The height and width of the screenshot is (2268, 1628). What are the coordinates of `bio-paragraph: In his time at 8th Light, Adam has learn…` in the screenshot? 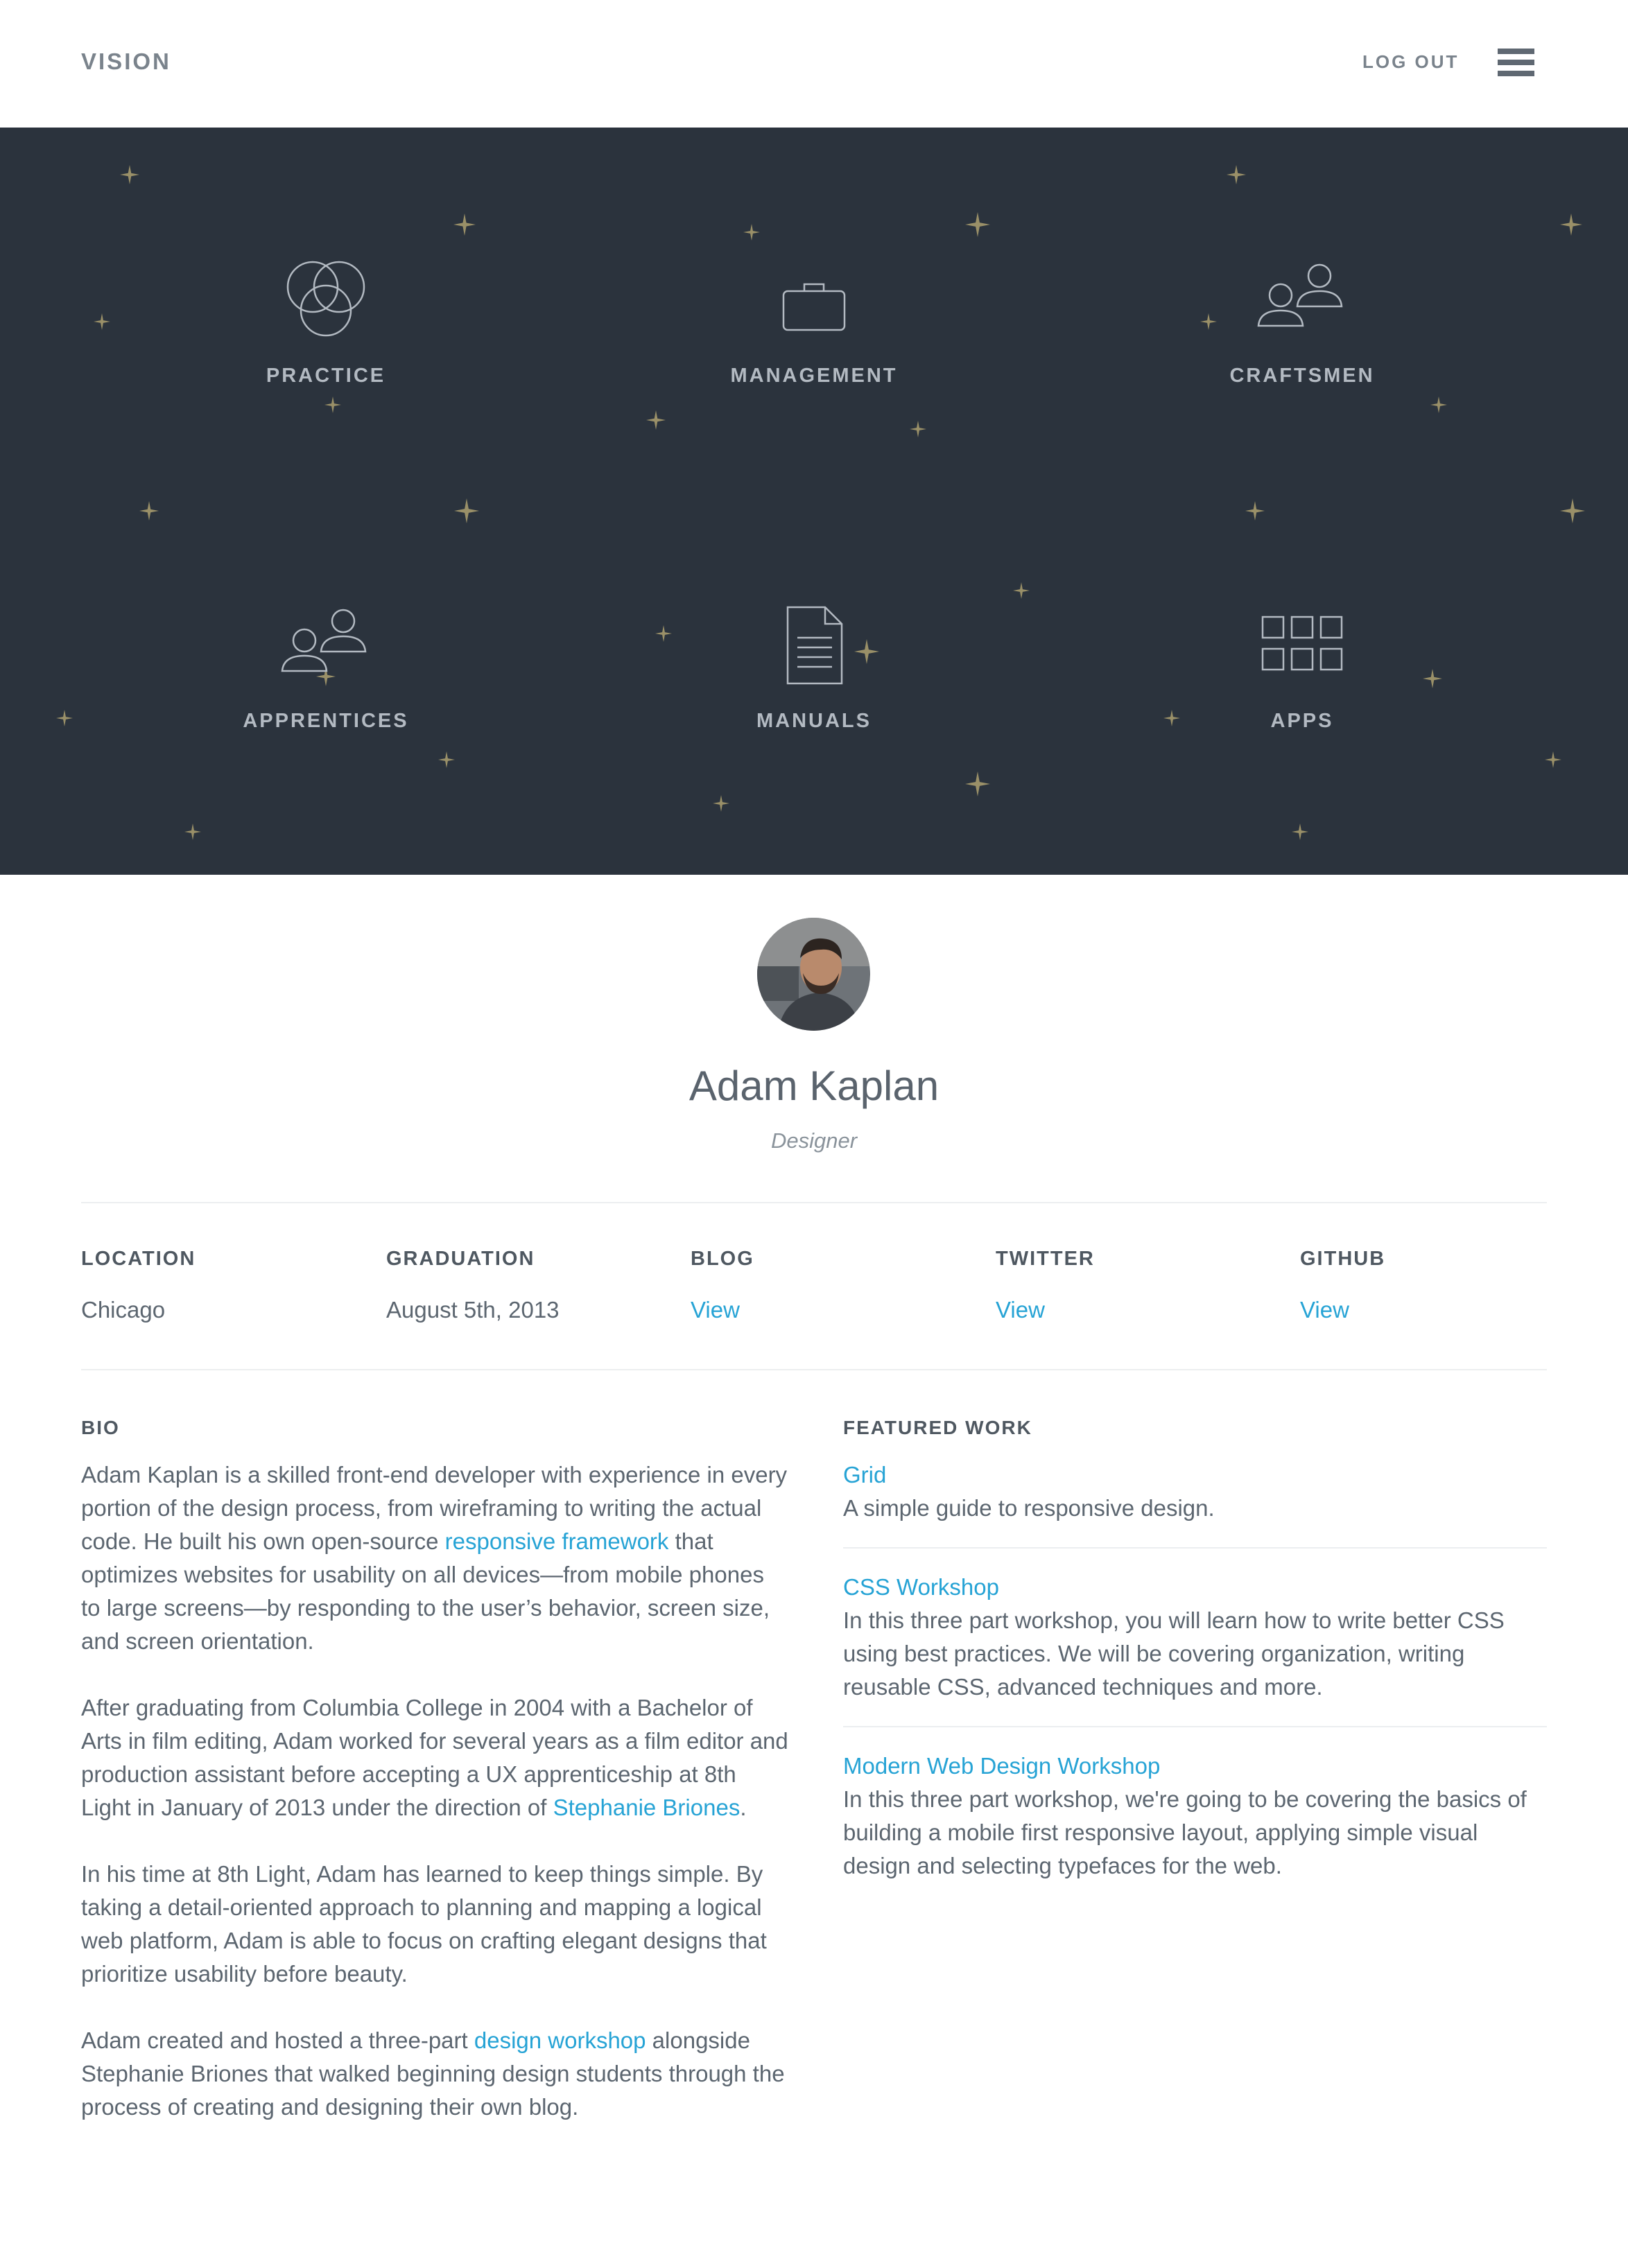 It's located at (424, 1924).